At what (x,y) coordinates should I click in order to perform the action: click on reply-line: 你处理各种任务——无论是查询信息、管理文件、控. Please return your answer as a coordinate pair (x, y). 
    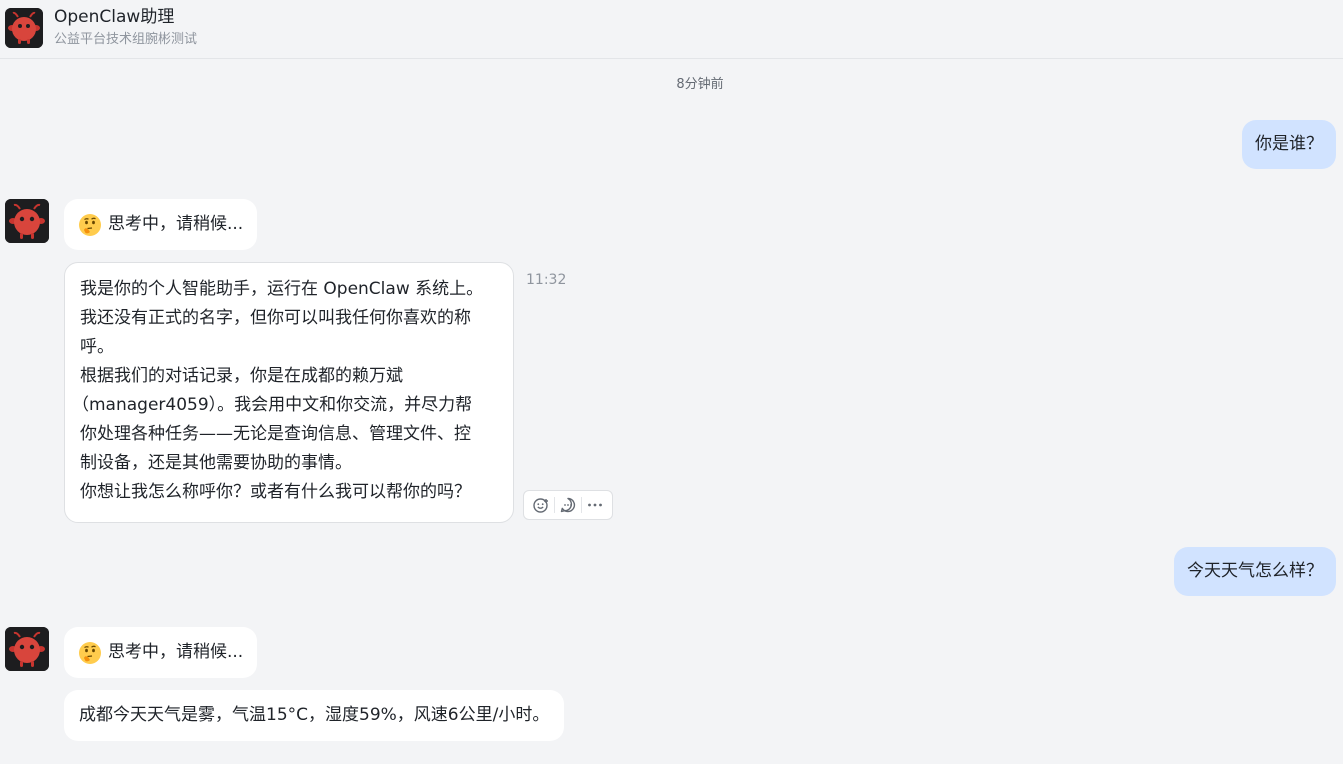
    Looking at the image, I should click on (275, 434).